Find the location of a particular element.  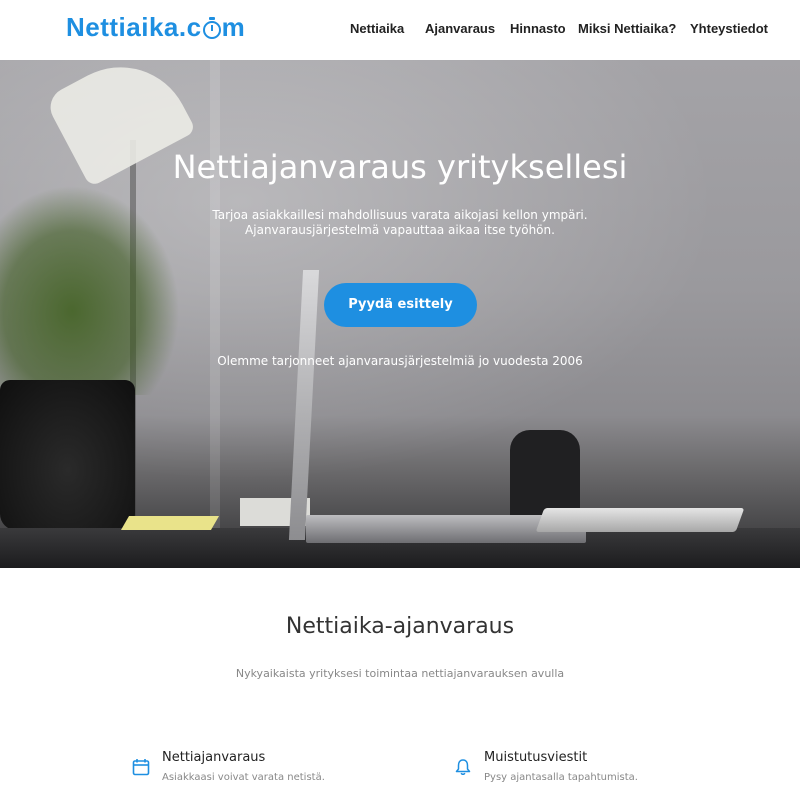

section-title: Nettiaika-ajanvaraus is located at coordinates (400, 626).